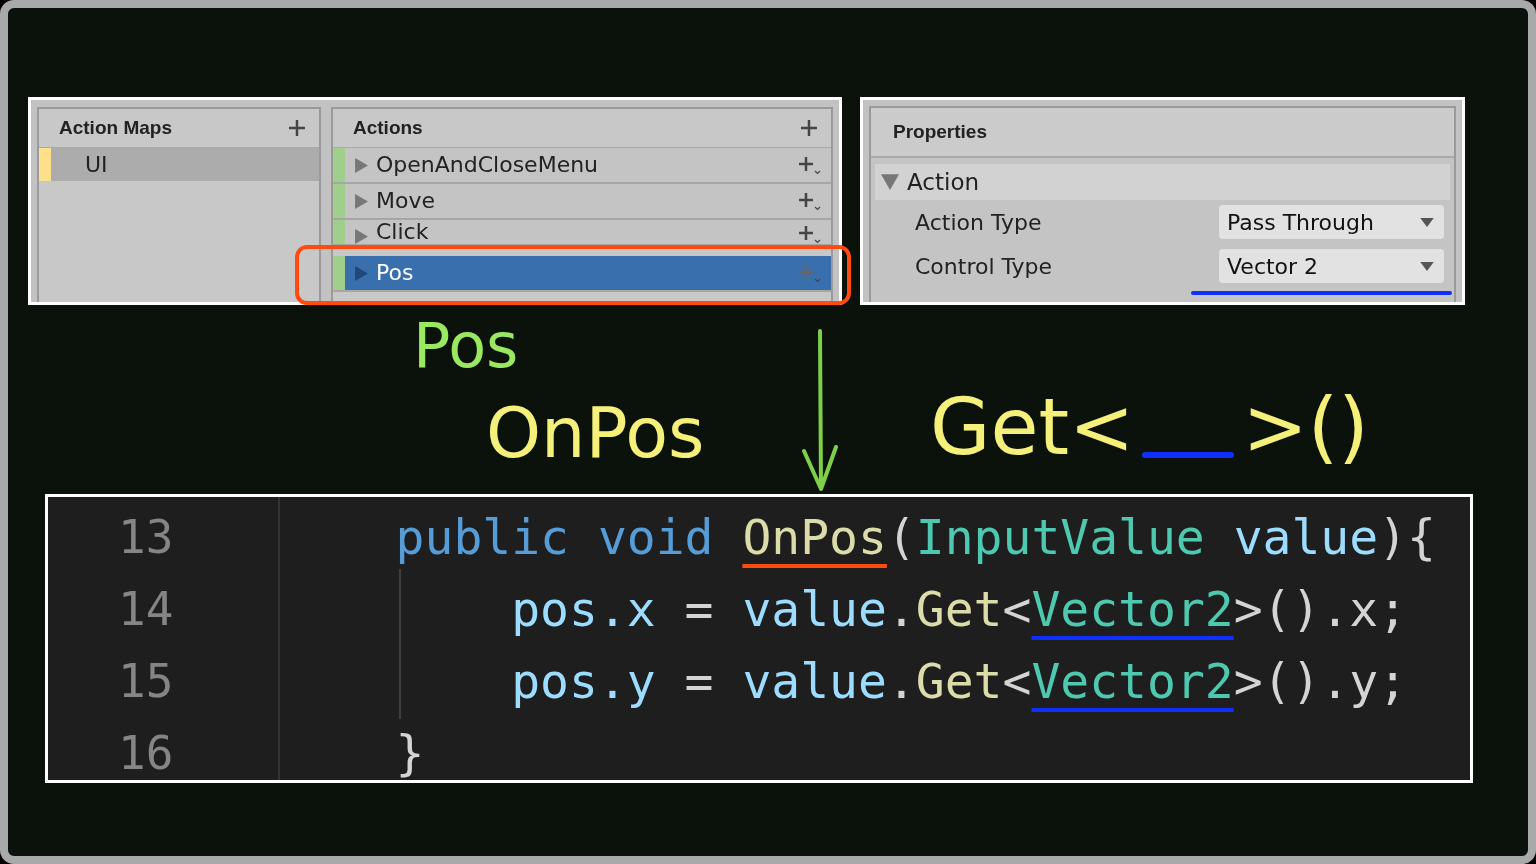 The height and width of the screenshot is (864, 1536). What do you see at coordinates (1331, 266) in the screenshot?
I see `dropdown: Vector 2` at bounding box center [1331, 266].